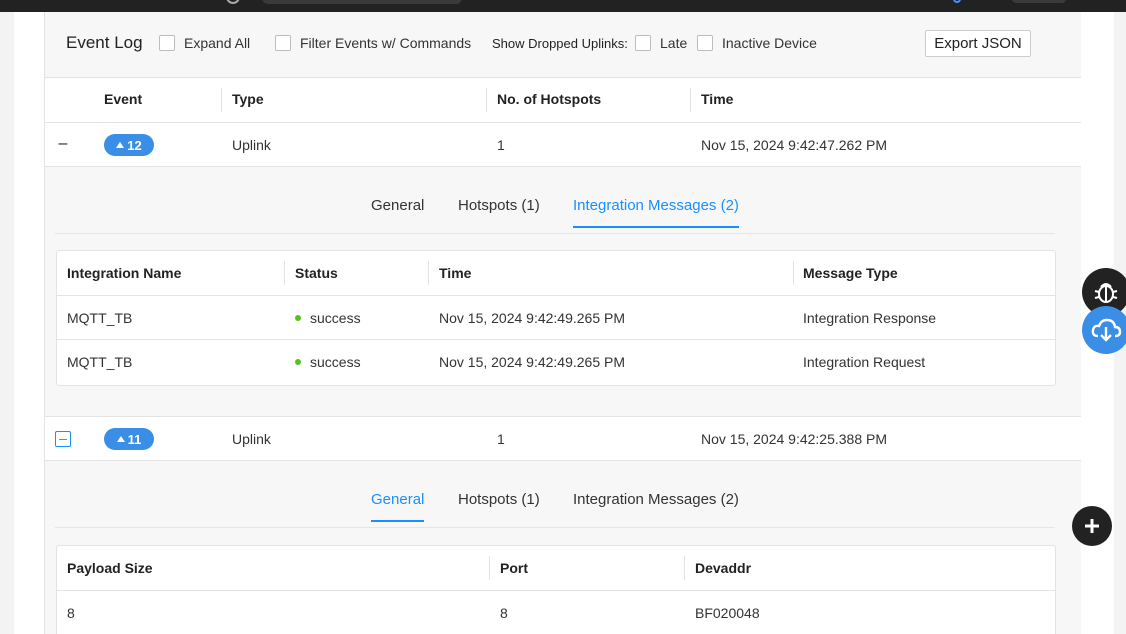 Image resolution: width=1126 pixels, height=634 pixels. Describe the element at coordinates (167, 43) in the screenshot. I see `expand-all-checkbox` at that location.